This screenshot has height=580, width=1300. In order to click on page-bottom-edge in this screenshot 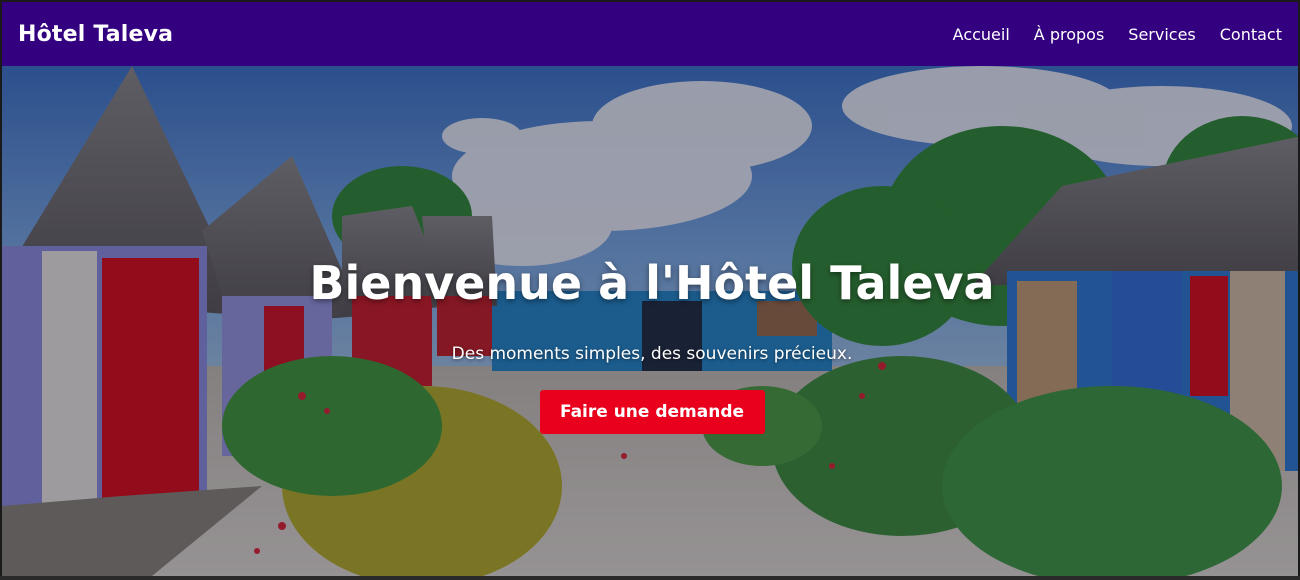, I will do `click(650, 578)`.